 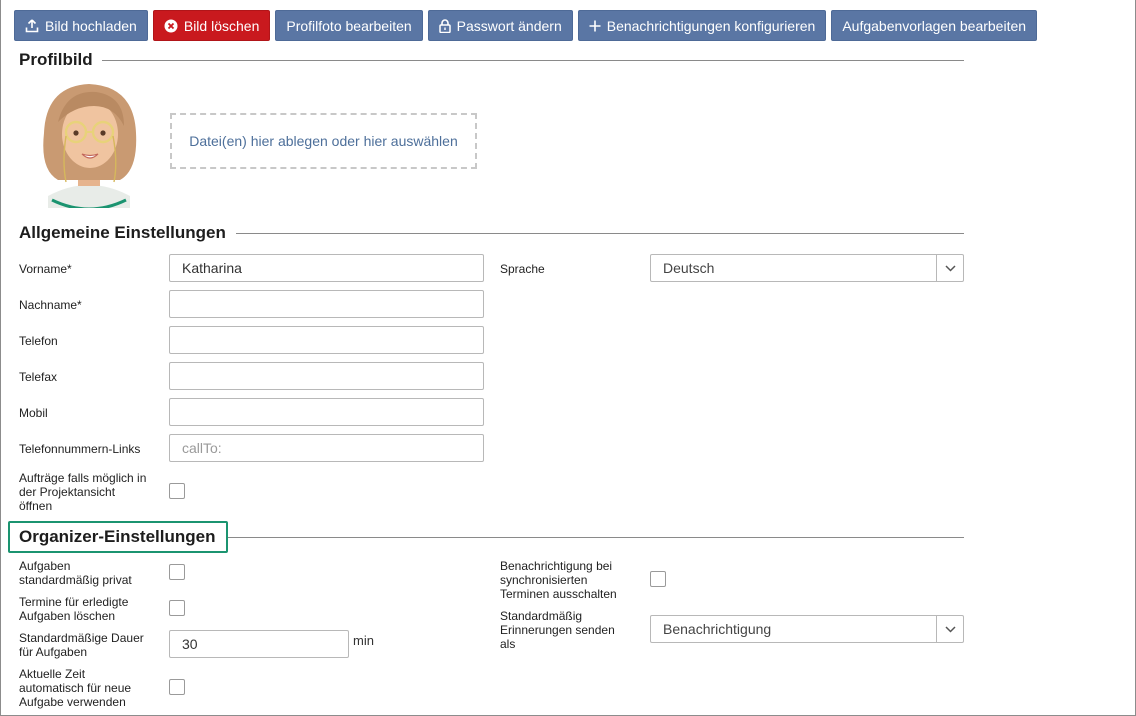 I want to click on private-default-label-line: standardmäßig privat, so click(x=75, y=580).